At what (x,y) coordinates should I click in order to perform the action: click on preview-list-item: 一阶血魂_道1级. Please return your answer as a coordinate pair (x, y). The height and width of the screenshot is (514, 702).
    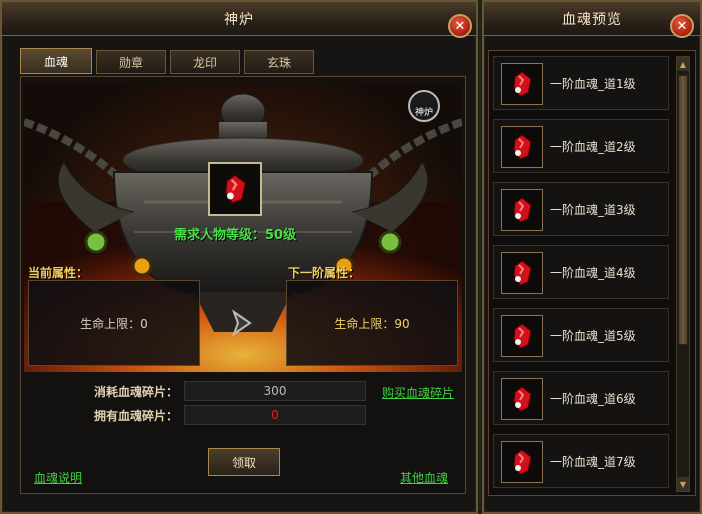
    Looking at the image, I should click on (581, 83).